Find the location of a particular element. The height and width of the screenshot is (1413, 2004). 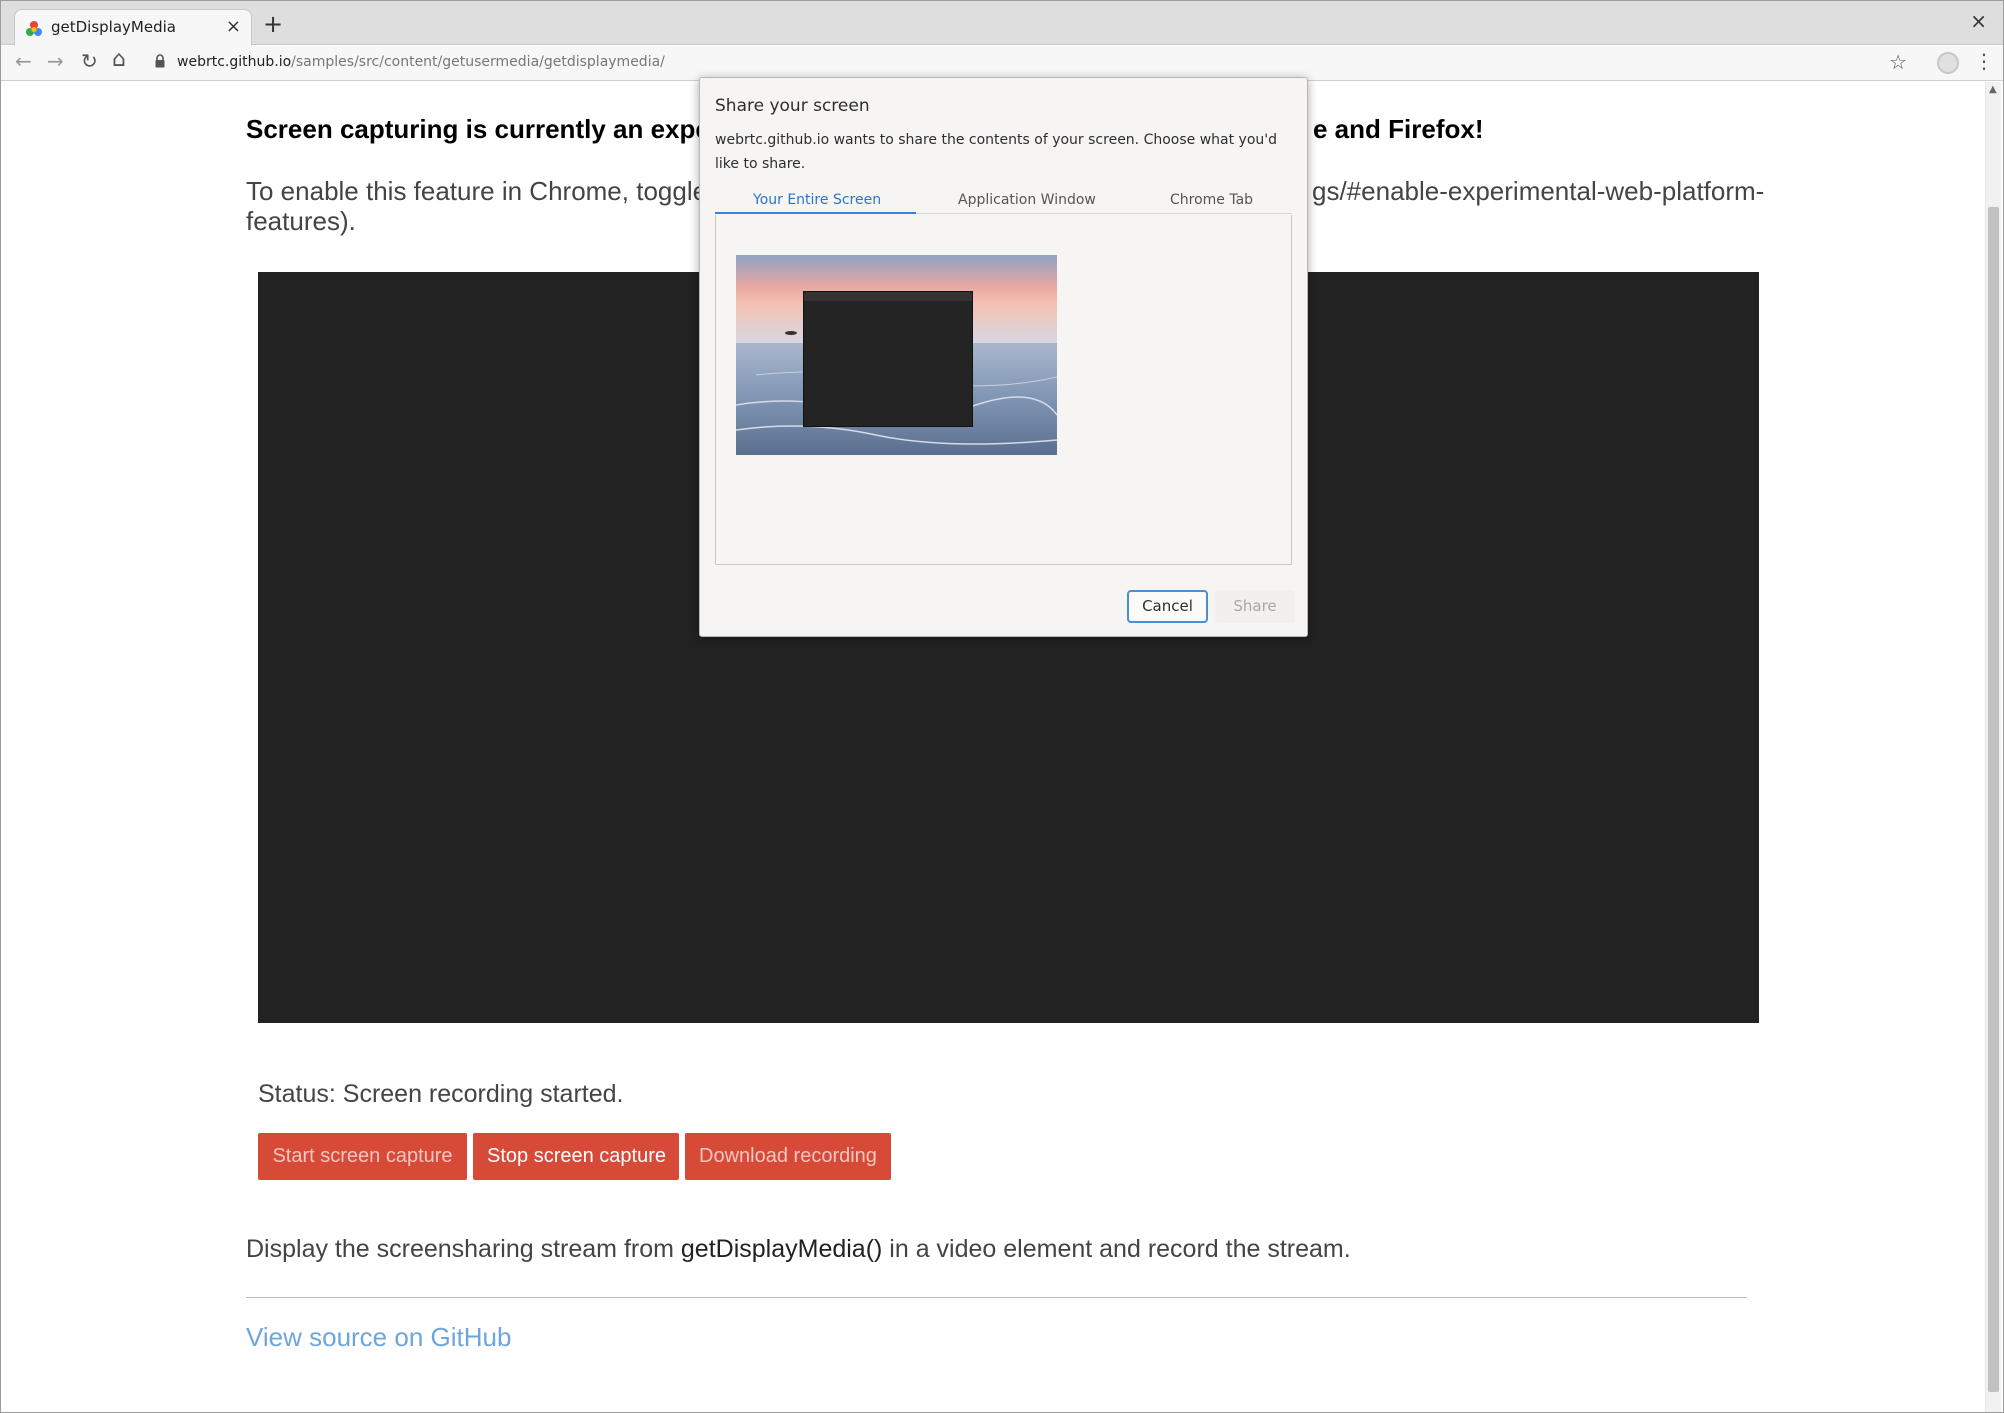

tab-entire-screen: Your Entire Screen is located at coordinates (817, 200).